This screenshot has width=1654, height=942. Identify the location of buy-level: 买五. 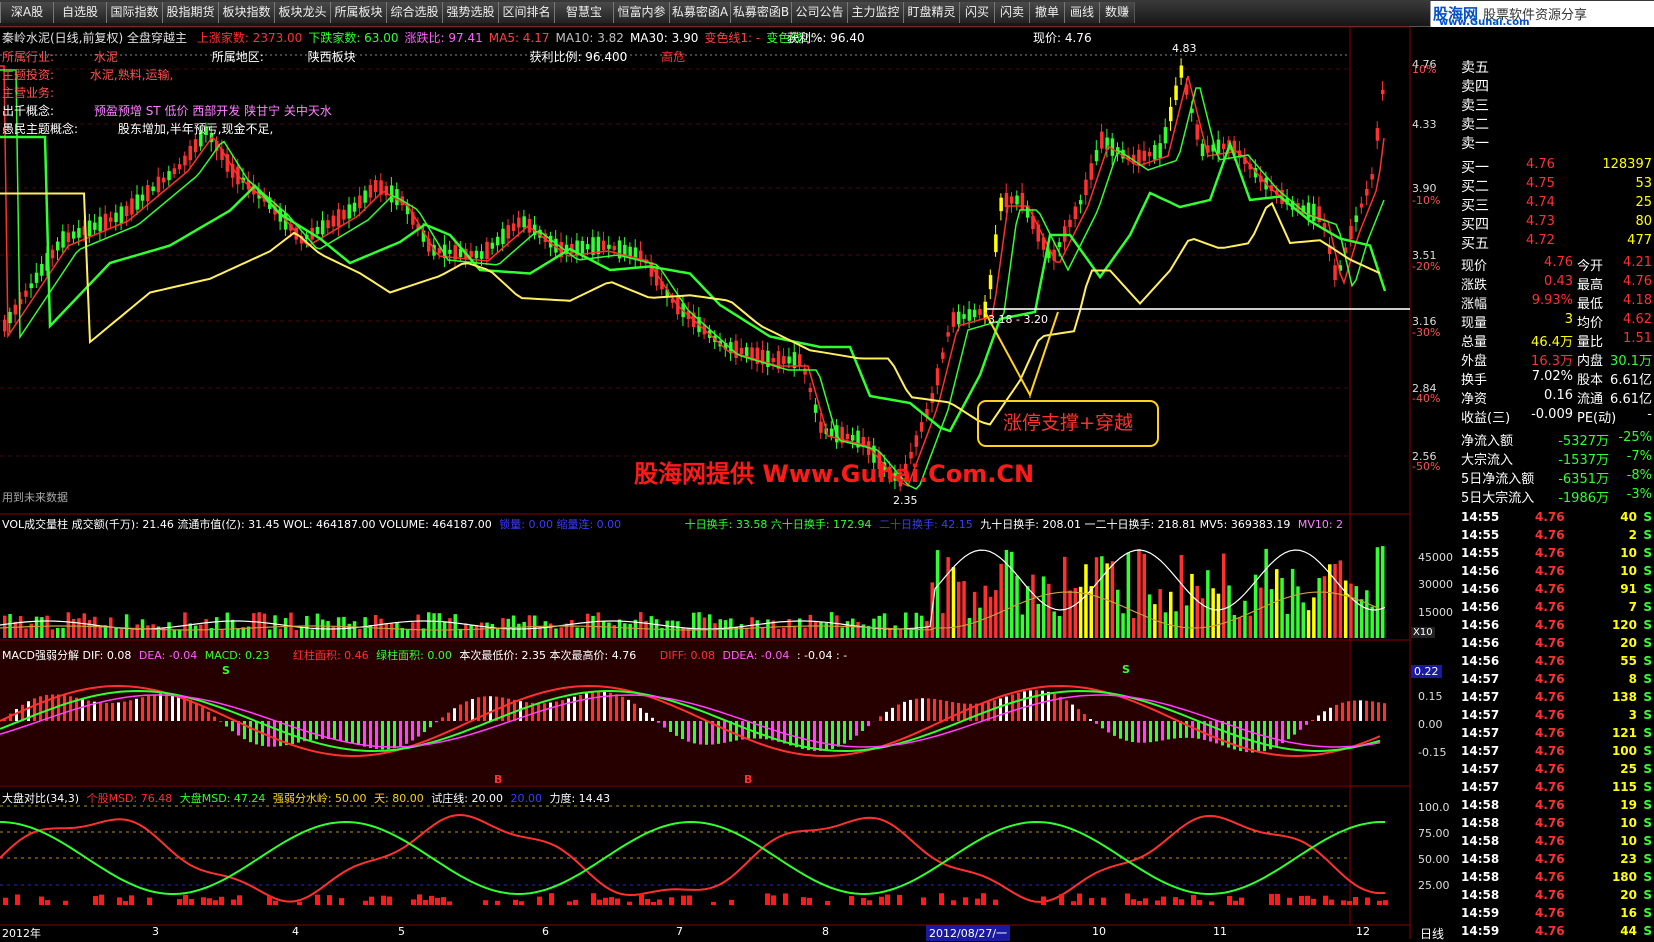
(1475, 243).